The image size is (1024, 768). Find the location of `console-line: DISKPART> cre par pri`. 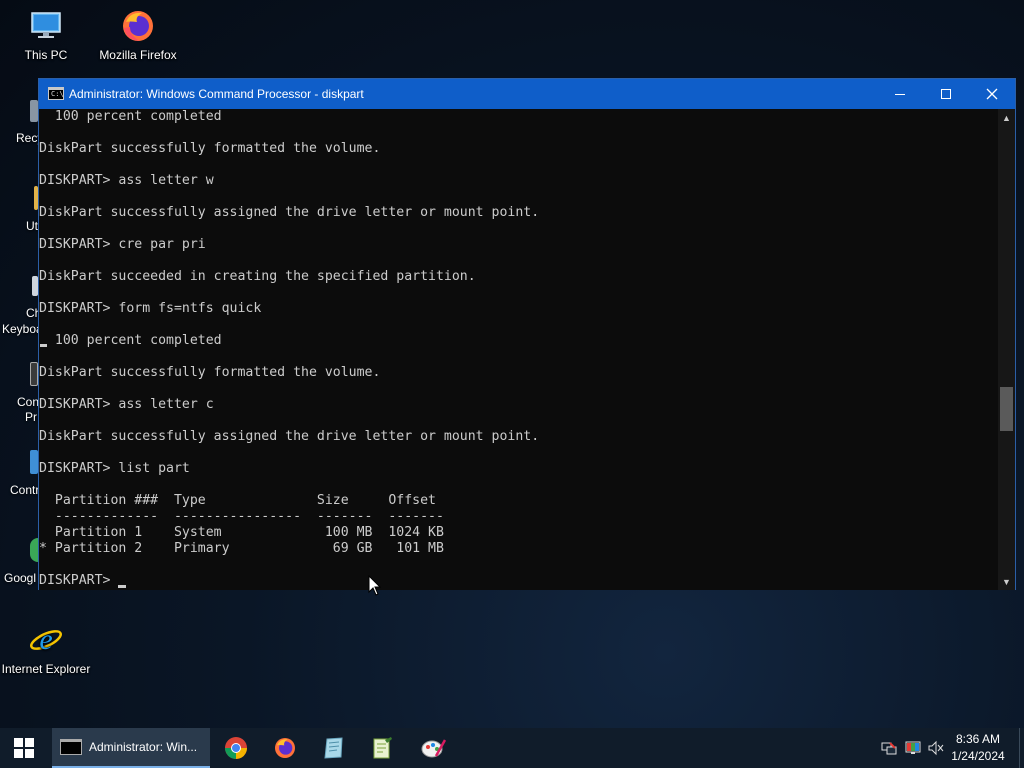

console-line: DISKPART> cre par pri is located at coordinates (122, 244).